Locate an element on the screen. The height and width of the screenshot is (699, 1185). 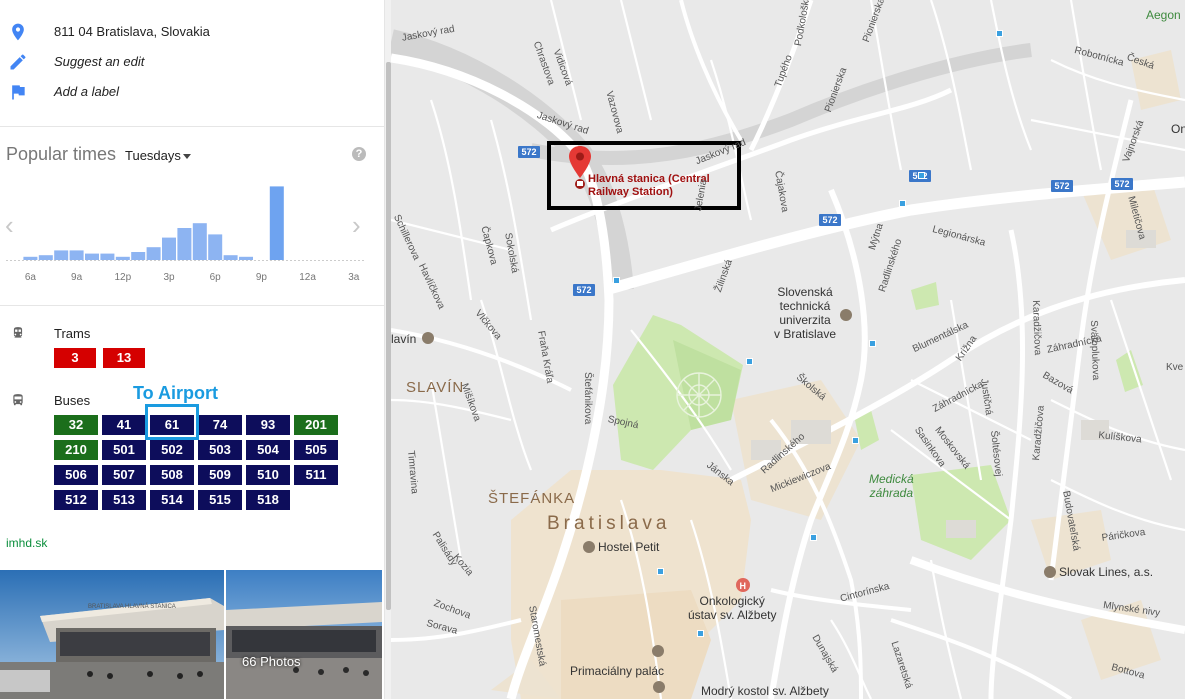
photos-count: 66 Photos is located at coordinates (271, 661).